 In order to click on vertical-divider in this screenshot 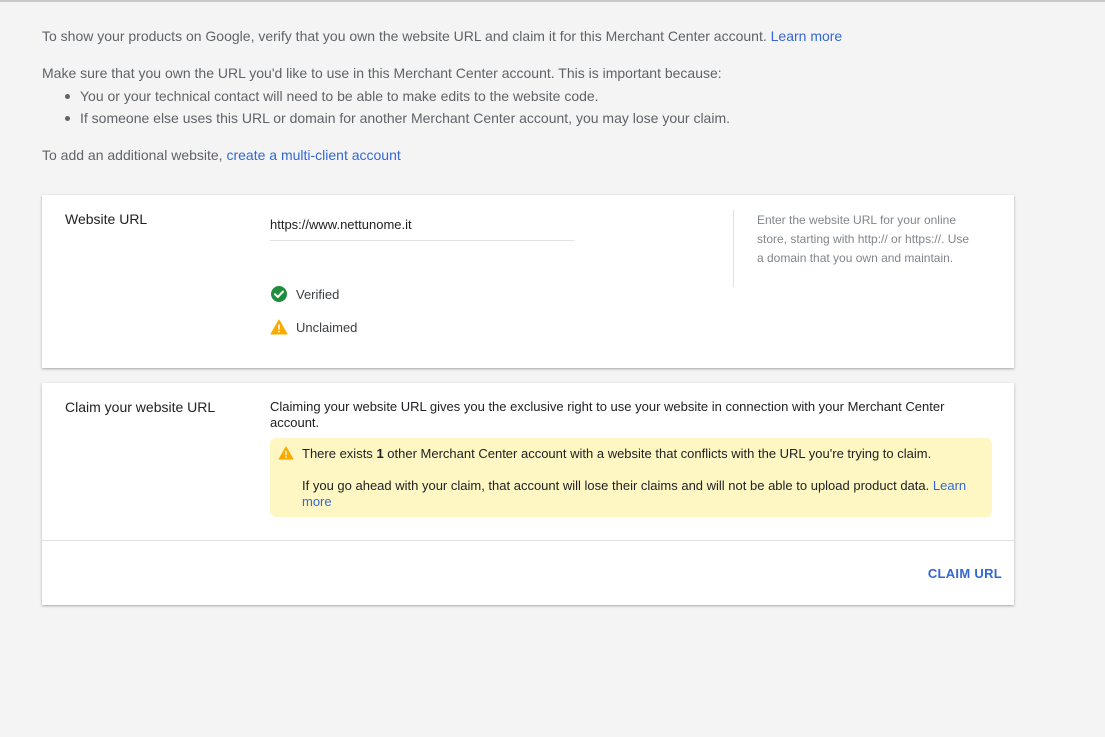, I will do `click(733, 248)`.